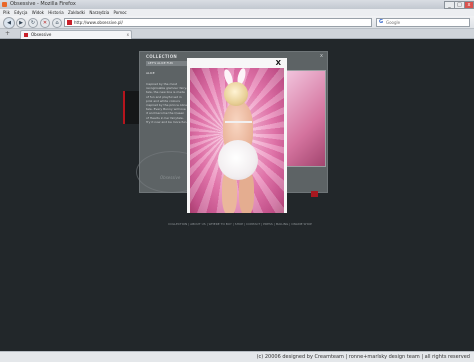 Image resolution: width=474 pixels, height=362 pixels. I want to click on tab-label: Obsessive, so click(41, 34).